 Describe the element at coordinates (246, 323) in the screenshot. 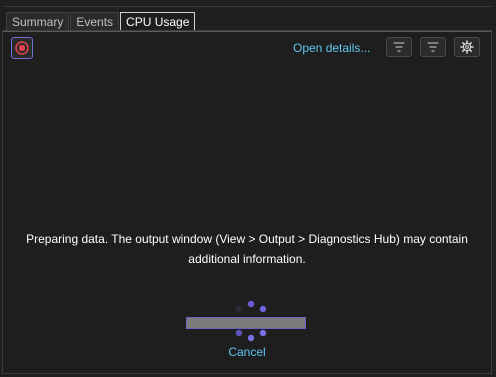

I see `progress-bar` at that location.